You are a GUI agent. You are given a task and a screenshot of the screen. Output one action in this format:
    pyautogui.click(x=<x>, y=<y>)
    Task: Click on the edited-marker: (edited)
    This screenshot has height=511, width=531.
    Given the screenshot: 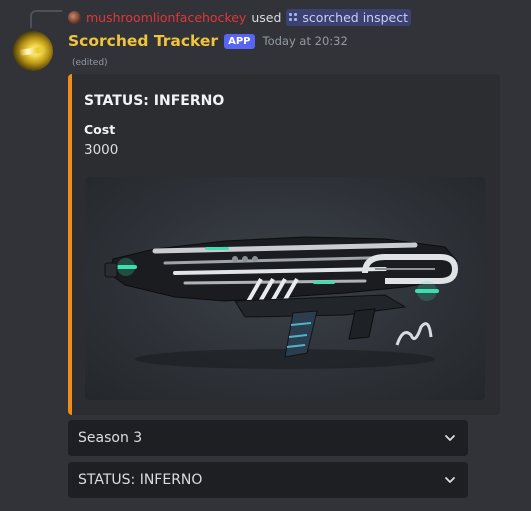 What is the action you would take?
    pyautogui.click(x=90, y=63)
    